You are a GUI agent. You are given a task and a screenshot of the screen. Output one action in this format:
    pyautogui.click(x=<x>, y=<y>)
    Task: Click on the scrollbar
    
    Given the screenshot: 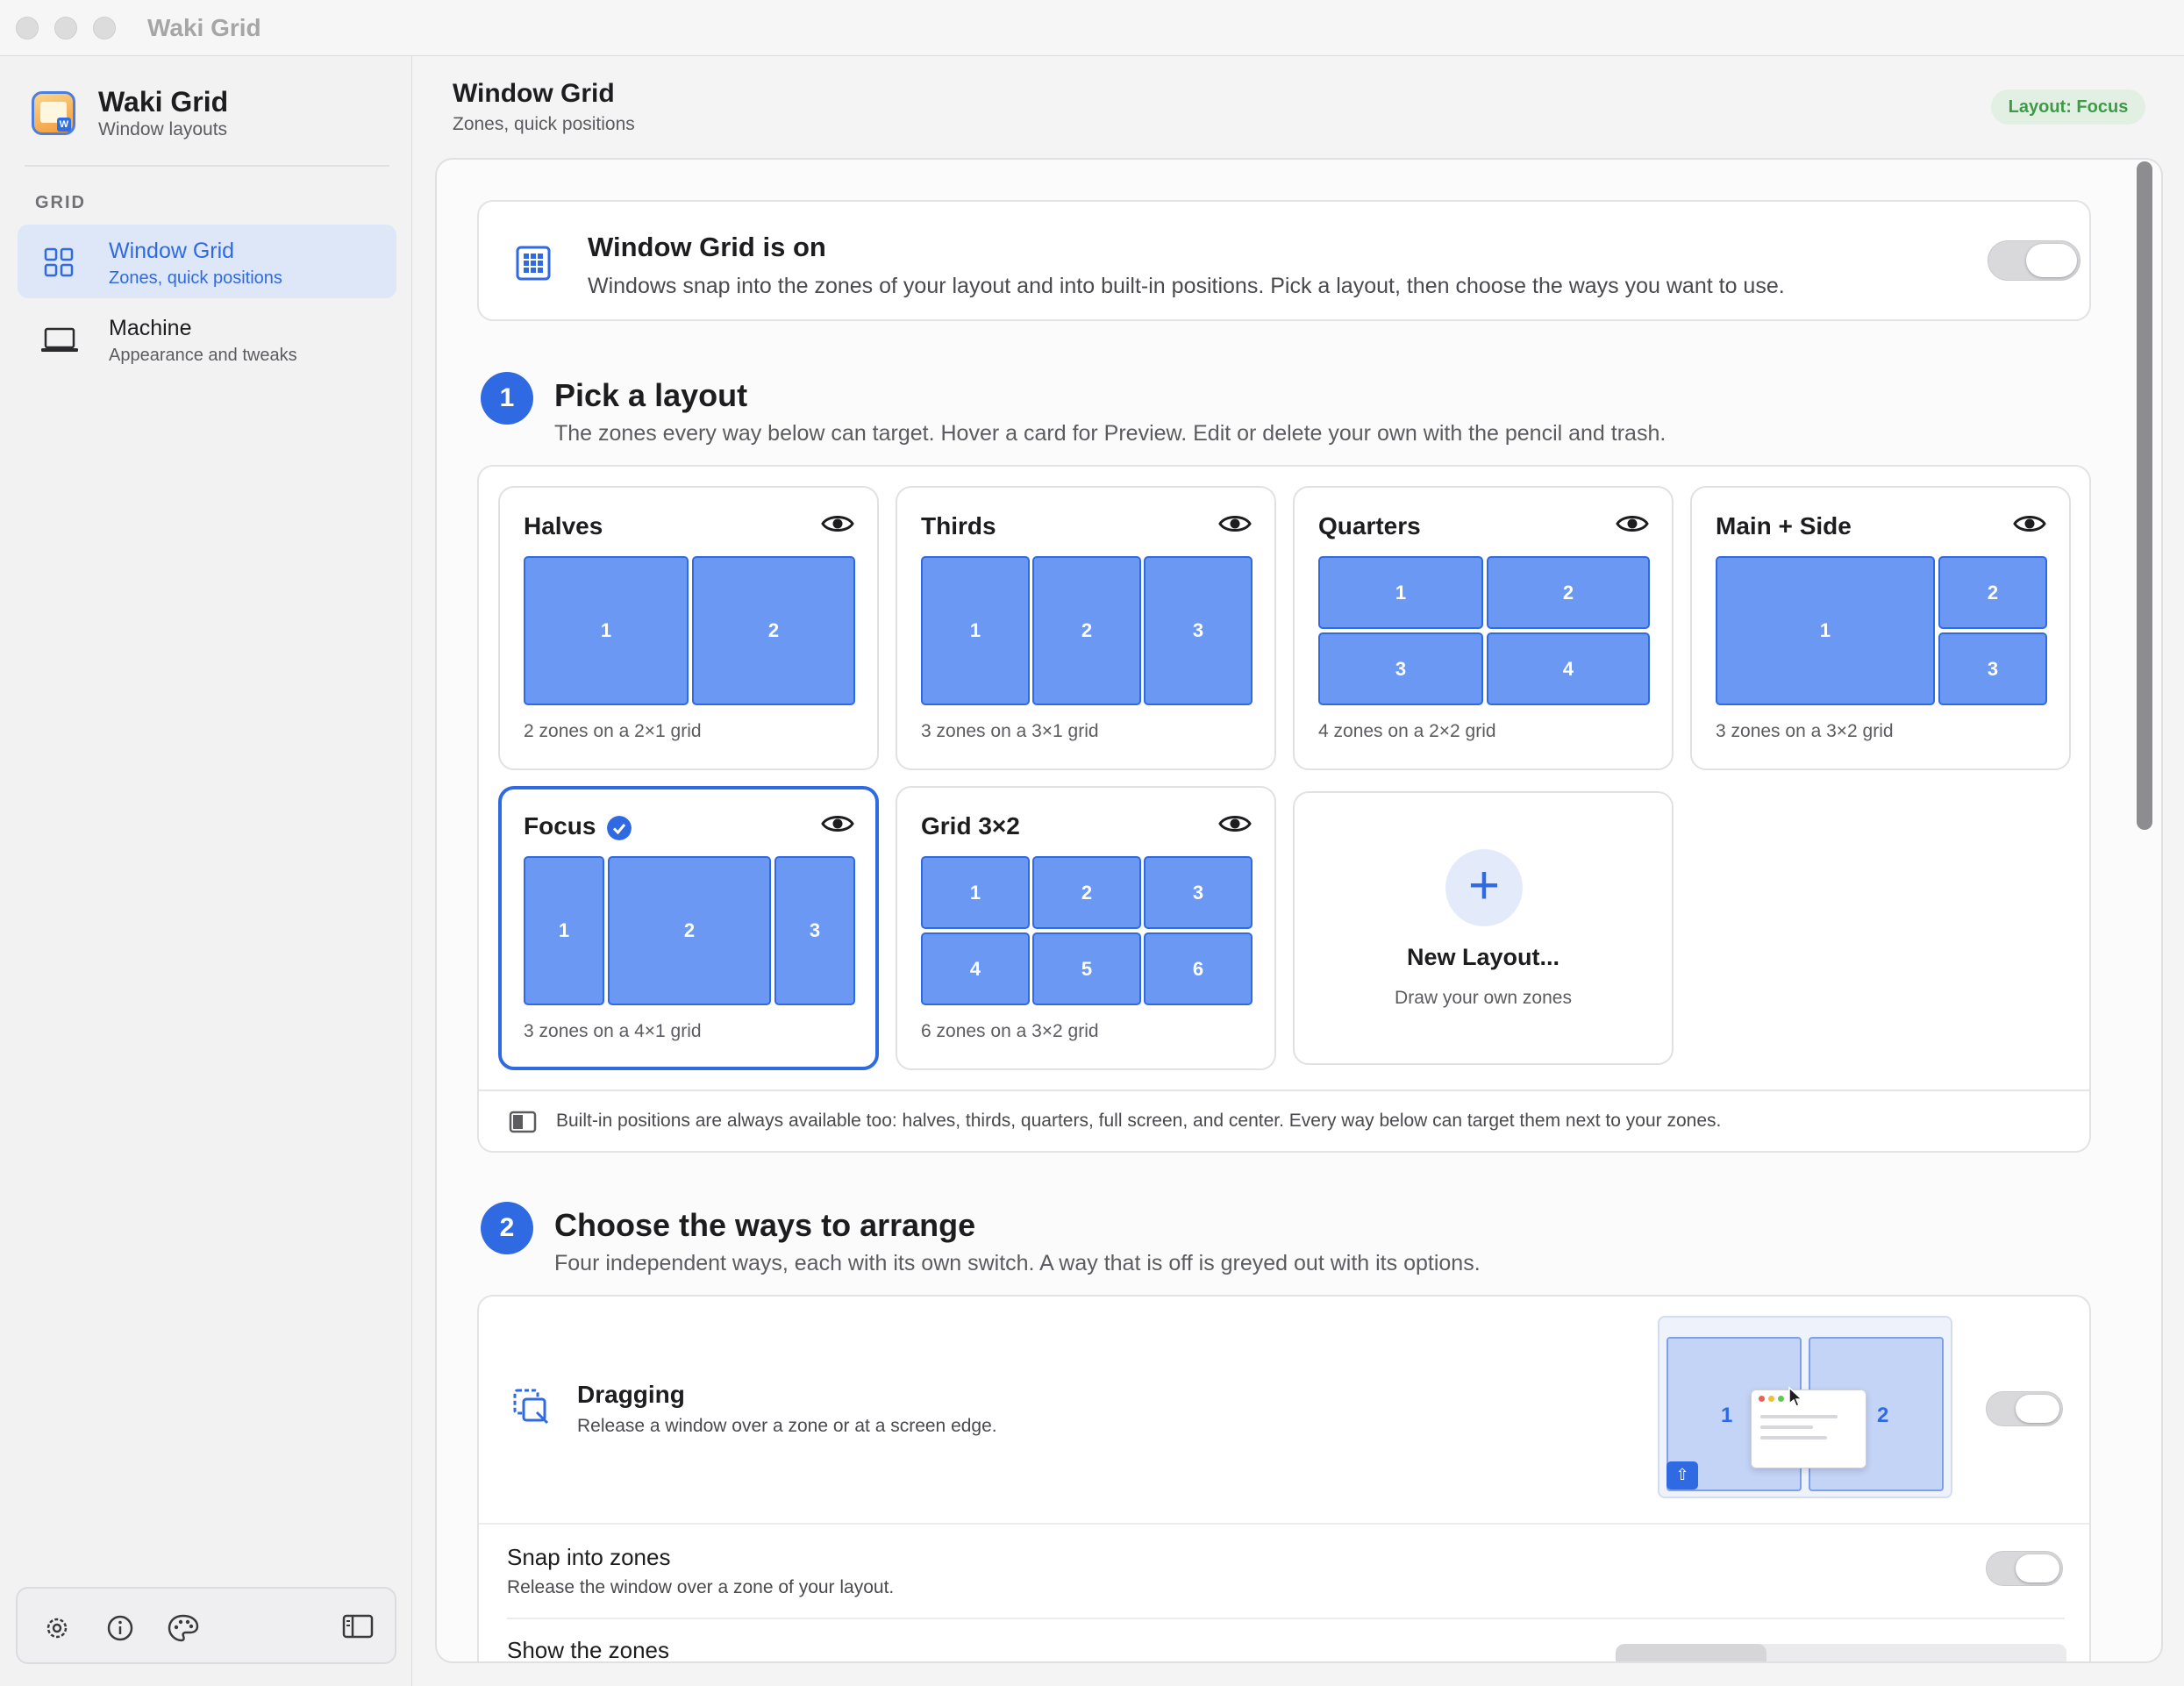 What is the action you would take?
    pyautogui.click(x=2144, y=495)
    